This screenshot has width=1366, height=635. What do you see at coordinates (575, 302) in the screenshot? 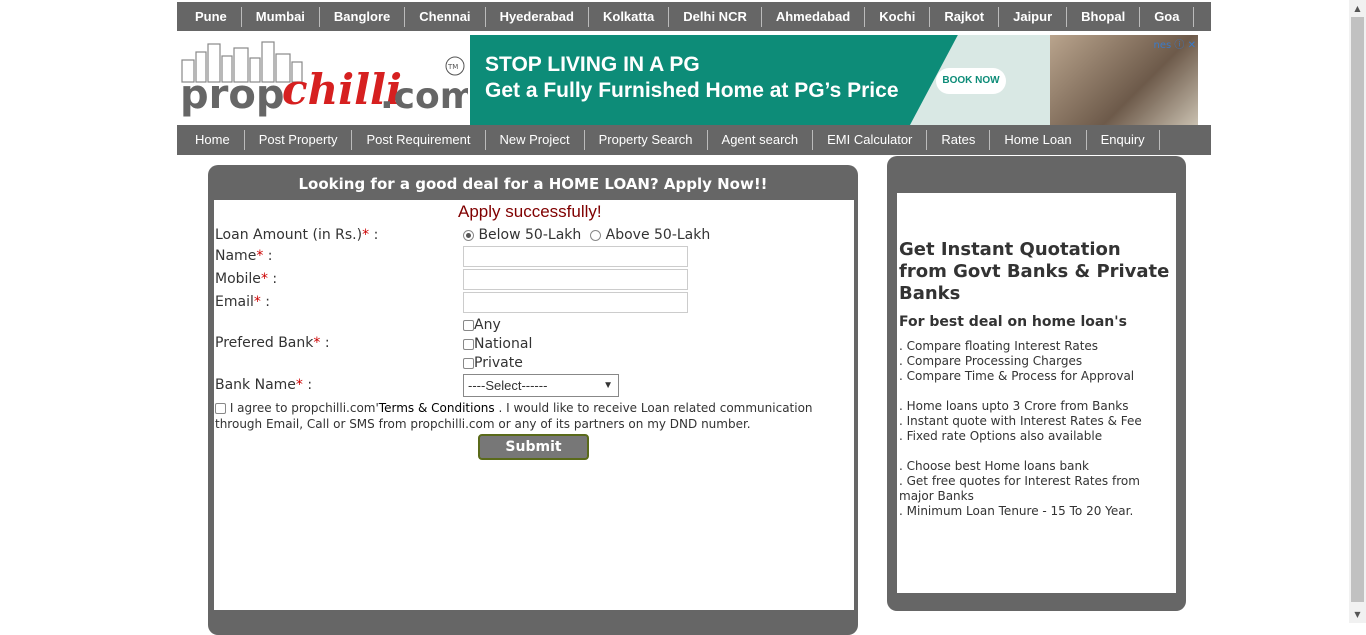
I see `email-input` at bounding box center [575, 302].